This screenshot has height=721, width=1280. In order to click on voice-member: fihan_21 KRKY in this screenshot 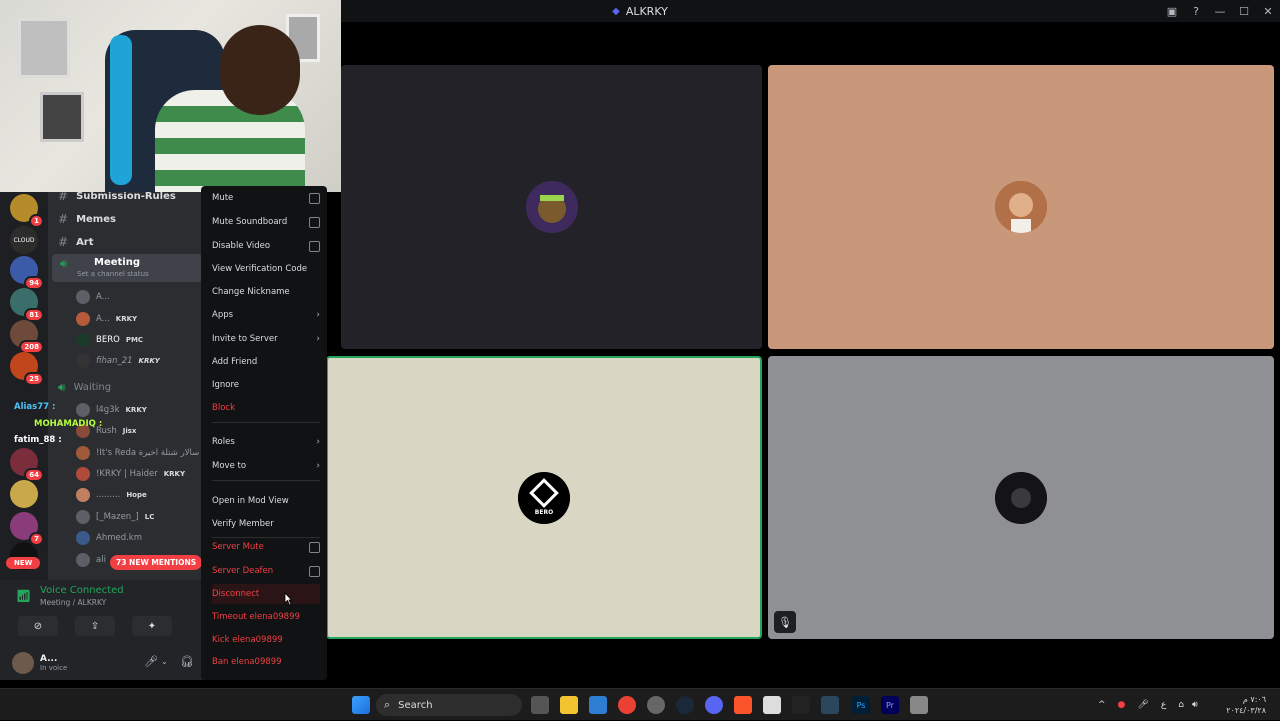, I will do `click(118, 361)`.